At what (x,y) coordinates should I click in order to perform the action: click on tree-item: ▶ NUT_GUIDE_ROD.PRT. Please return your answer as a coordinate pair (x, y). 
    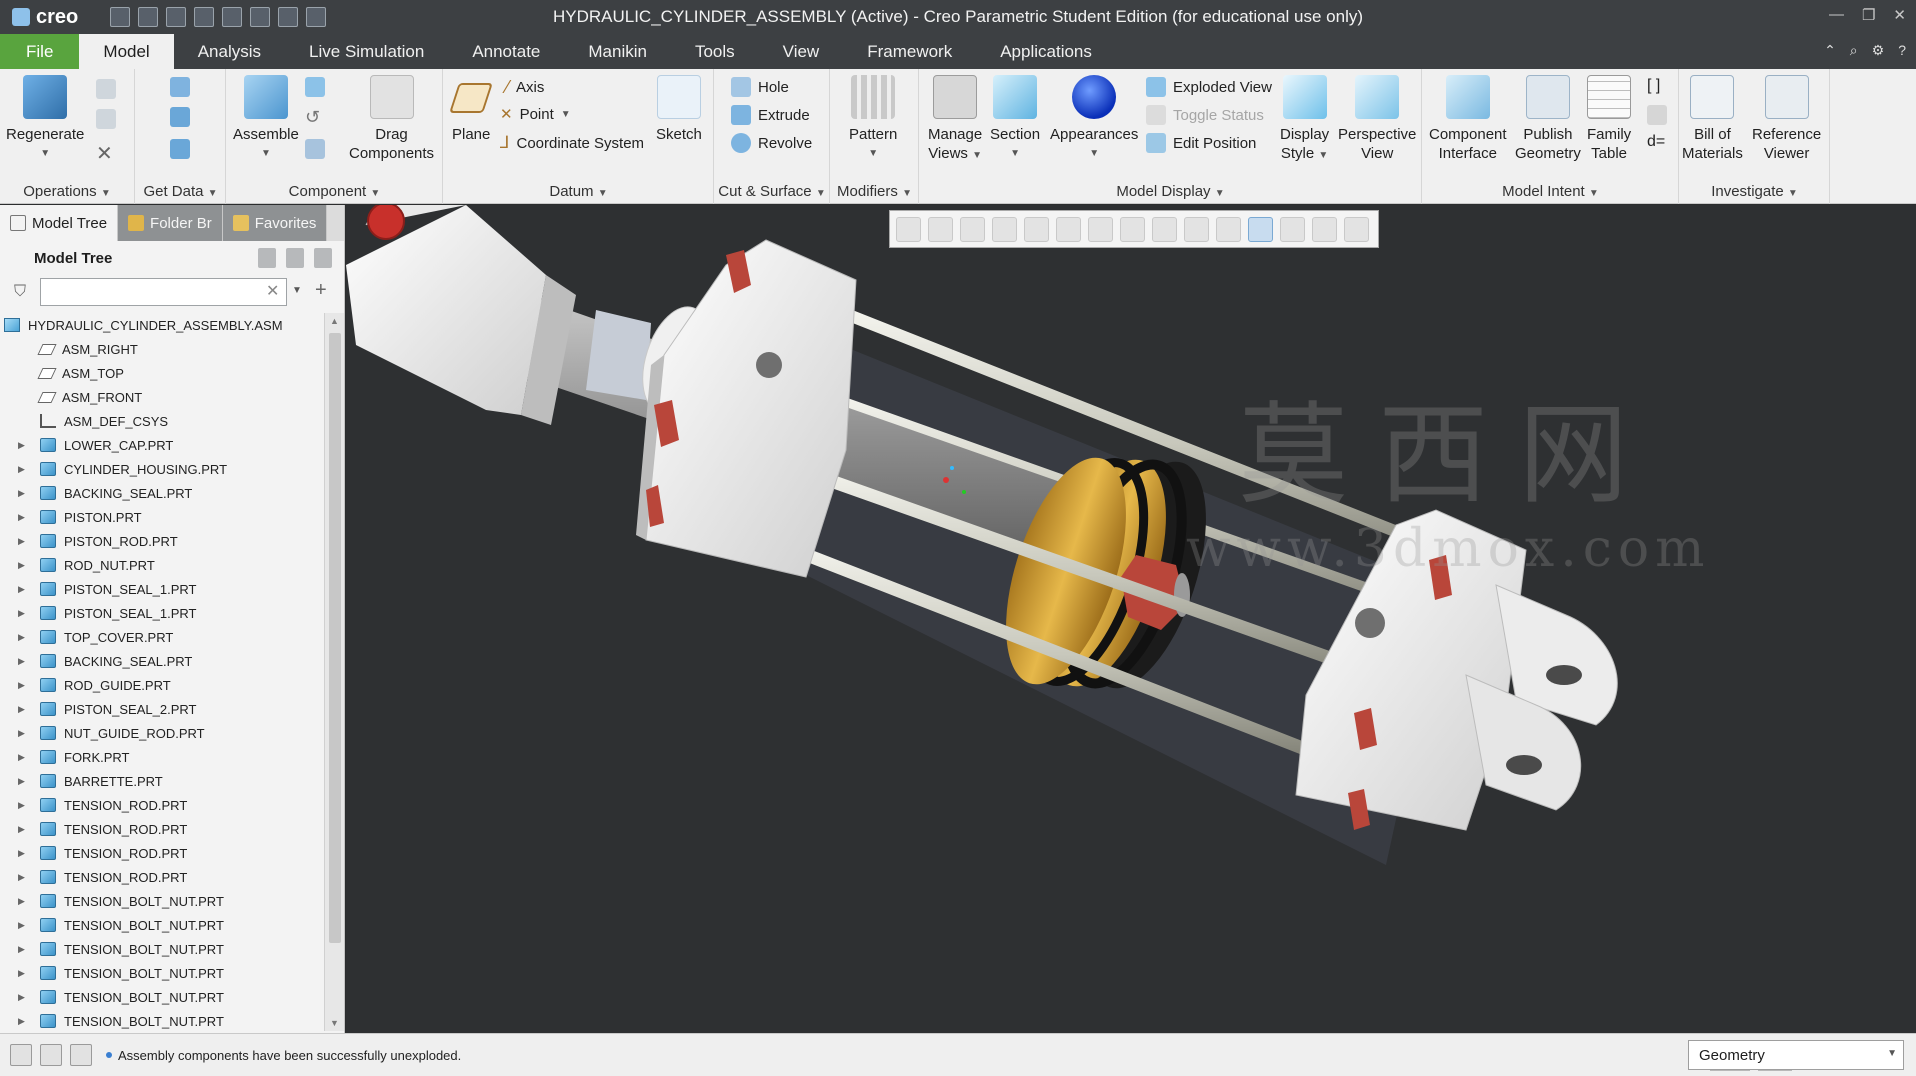
    Looking at the image, I should click on (160, 733).